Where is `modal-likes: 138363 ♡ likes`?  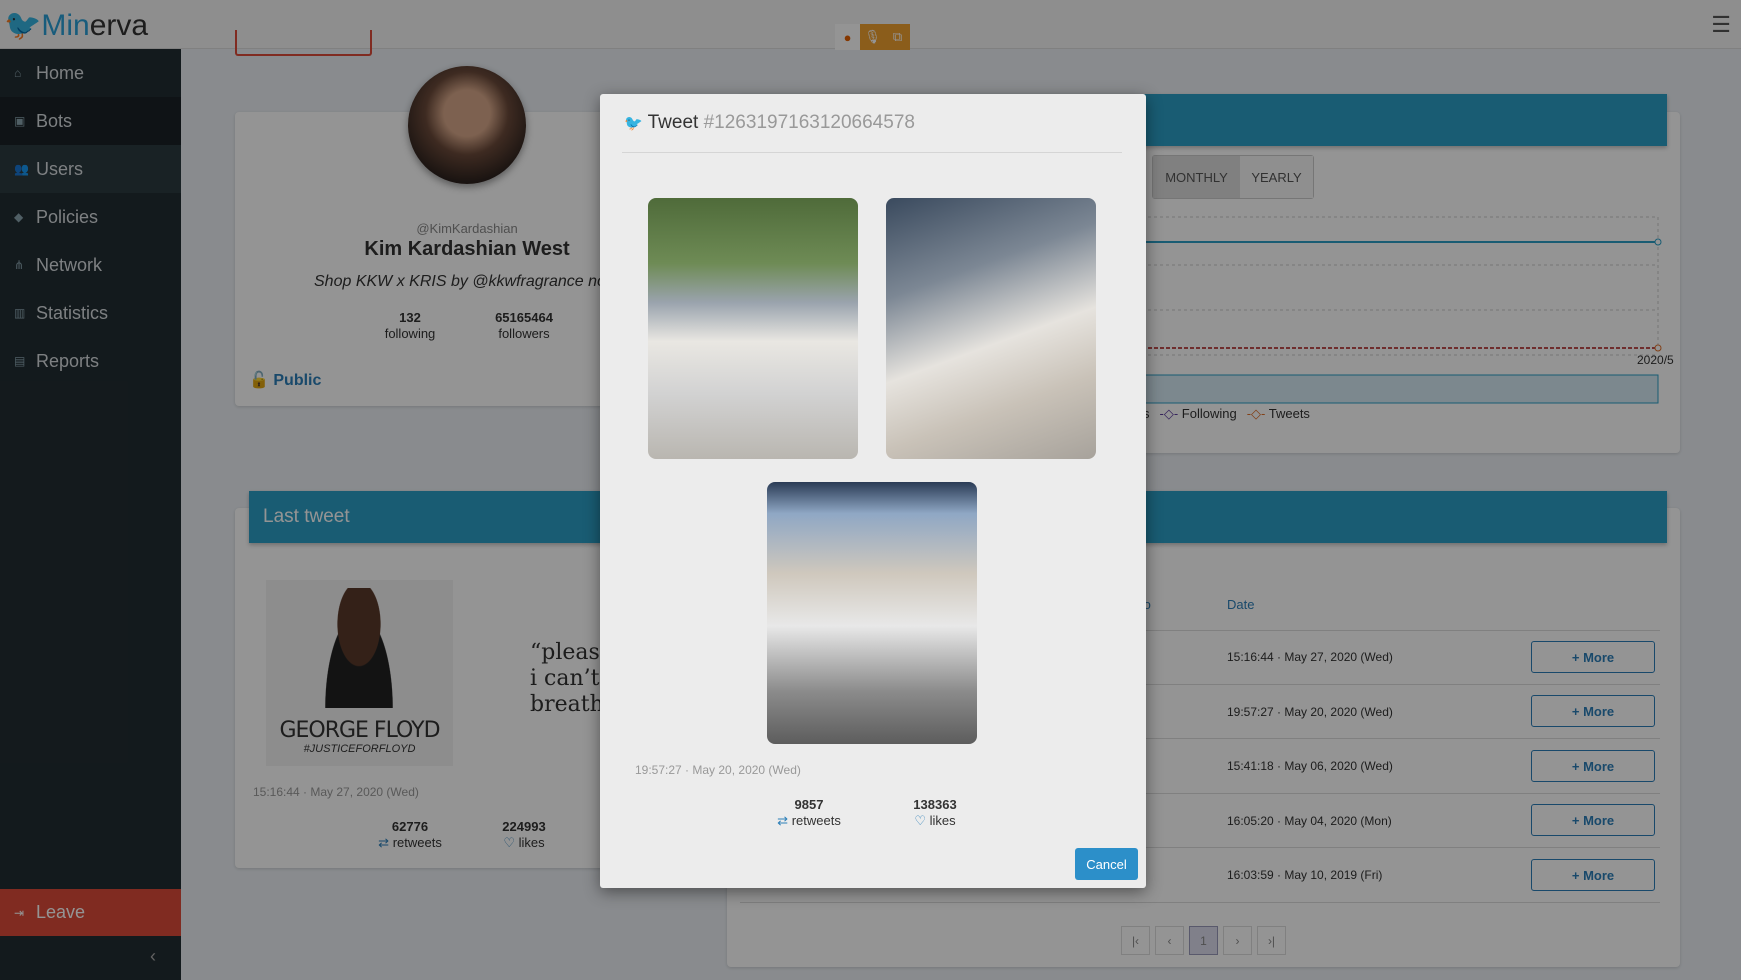
modal-likes: 138363 ♡ likes is located at coordinates (934, 813).